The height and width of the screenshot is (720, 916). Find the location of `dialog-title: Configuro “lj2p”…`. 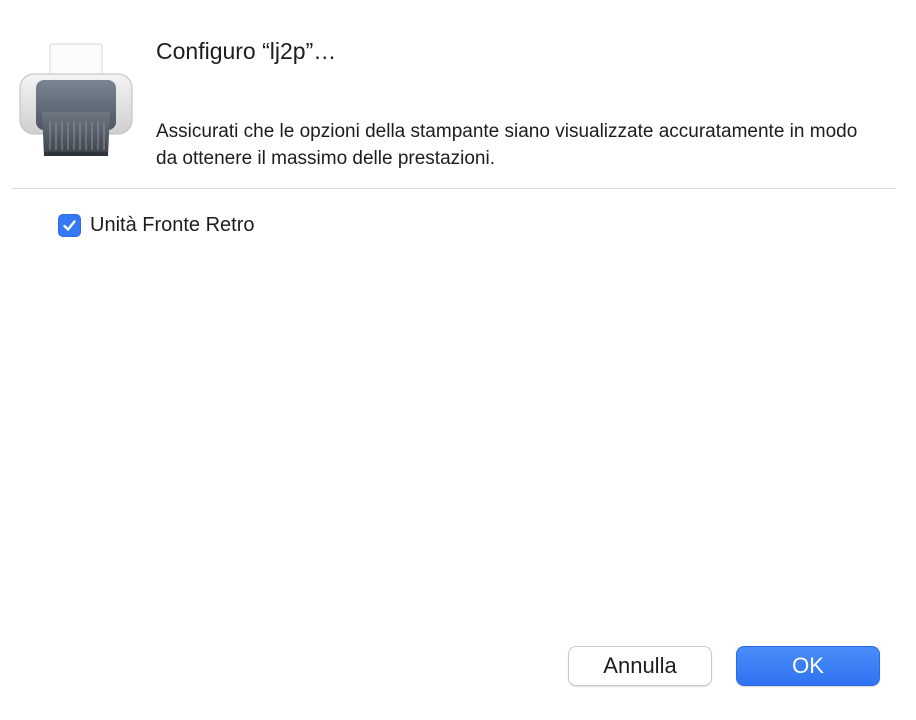

dialog-title: Configuro “lj2p”… is located at coordinates (246, 51).